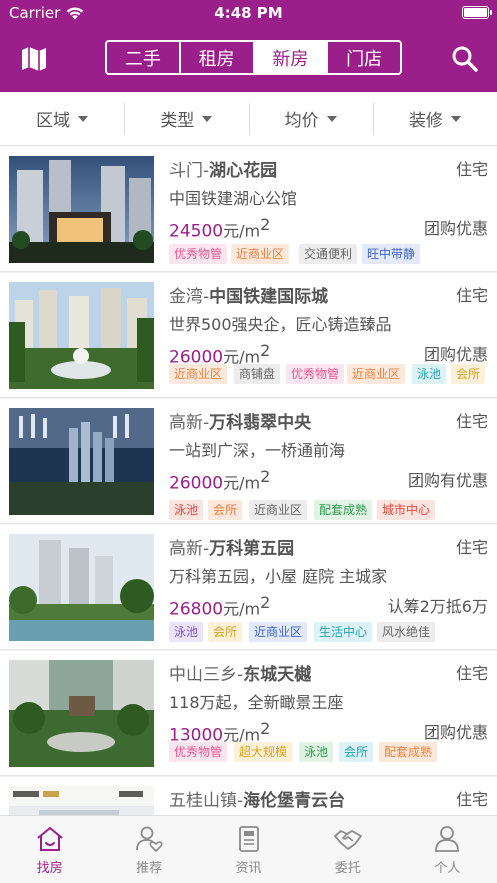 This screenshot has height=883, width=497. Describe the element at coordinates (189, 297) in the screenshot. I see `listing-area: 金湾-` at that location.